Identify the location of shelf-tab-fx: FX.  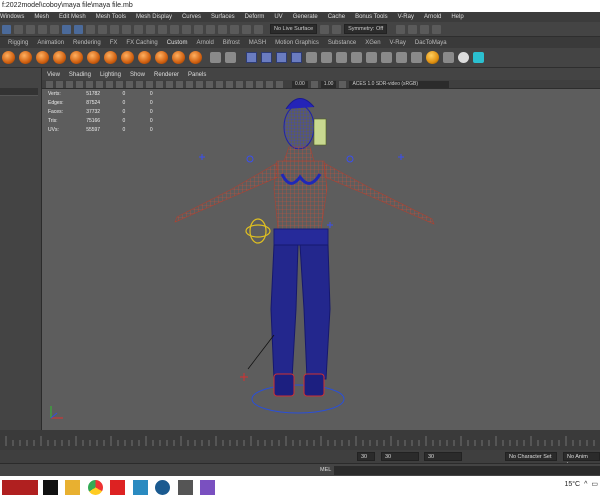
(114, 43).